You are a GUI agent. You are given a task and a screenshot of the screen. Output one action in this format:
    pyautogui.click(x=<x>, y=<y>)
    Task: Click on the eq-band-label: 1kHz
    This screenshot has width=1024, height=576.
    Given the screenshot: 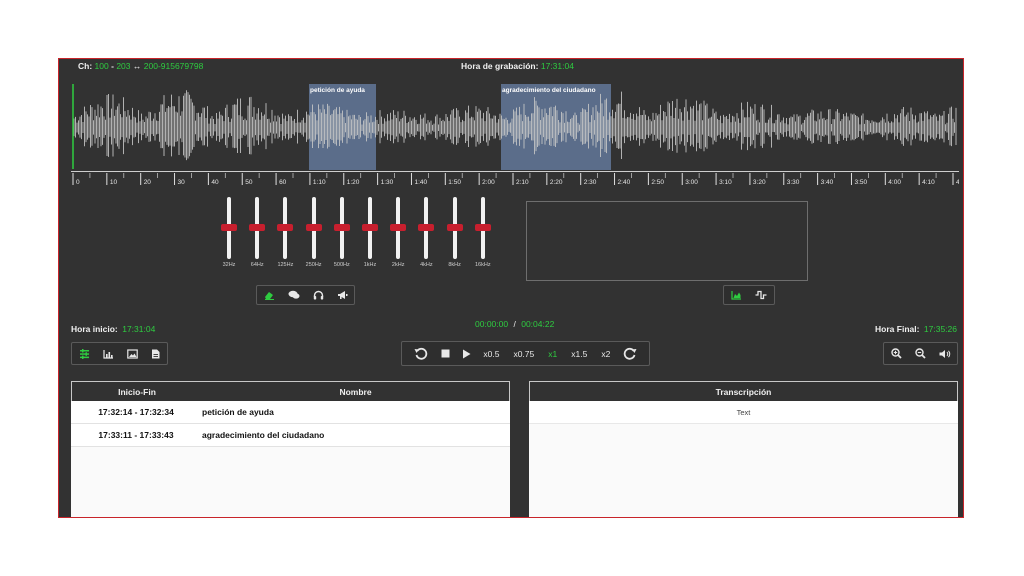 What is the action you would take?
    pyautogui.click(x=370, y=265)
    